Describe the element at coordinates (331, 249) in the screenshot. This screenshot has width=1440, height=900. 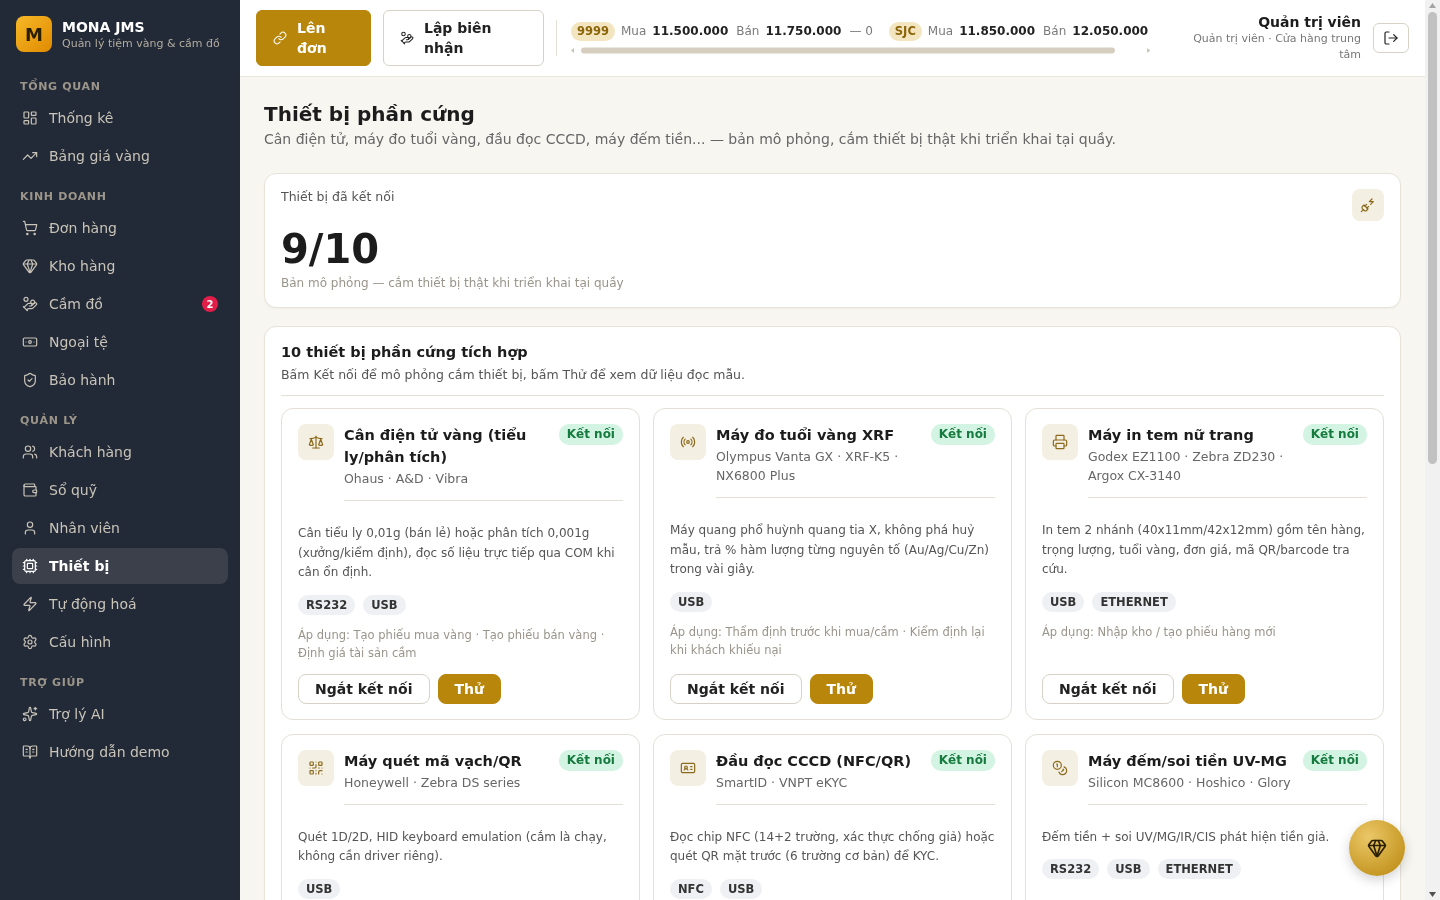
I see `stat-value: 9/10` at that location.